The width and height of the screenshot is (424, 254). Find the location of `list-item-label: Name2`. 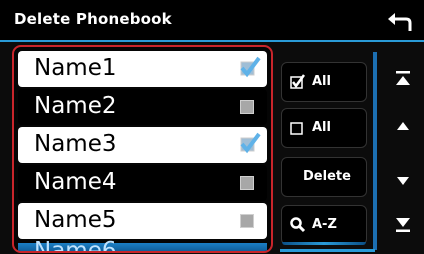

list-item-label: Name2 is located at coordinates (75, 106).